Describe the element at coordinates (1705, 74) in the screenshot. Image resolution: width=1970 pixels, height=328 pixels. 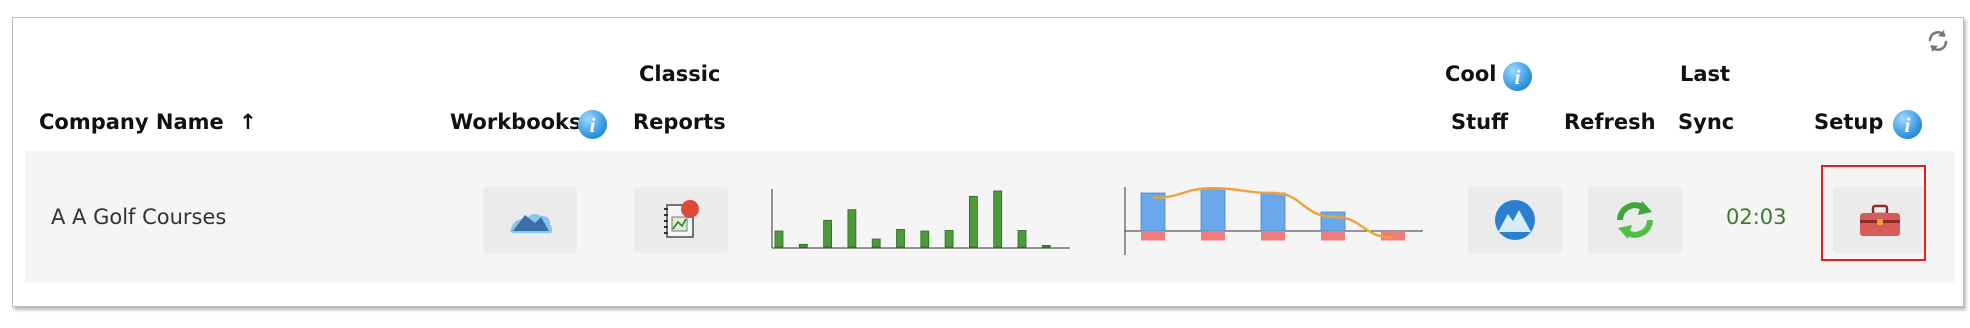
I see `column-header-last: Last` at that location.